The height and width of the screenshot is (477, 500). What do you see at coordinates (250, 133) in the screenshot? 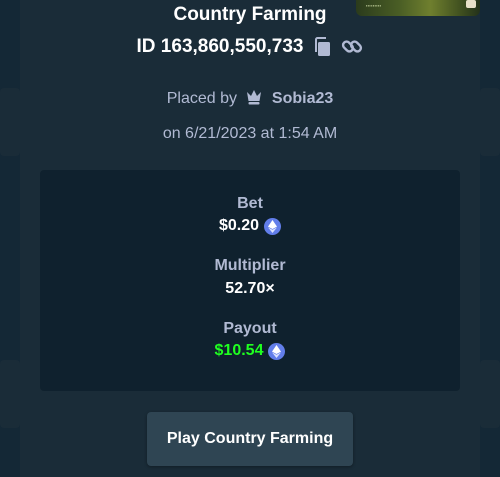
I see `placed-date: on 6/21/2023 at 1:54 AM` at bounding box center [250, 133].